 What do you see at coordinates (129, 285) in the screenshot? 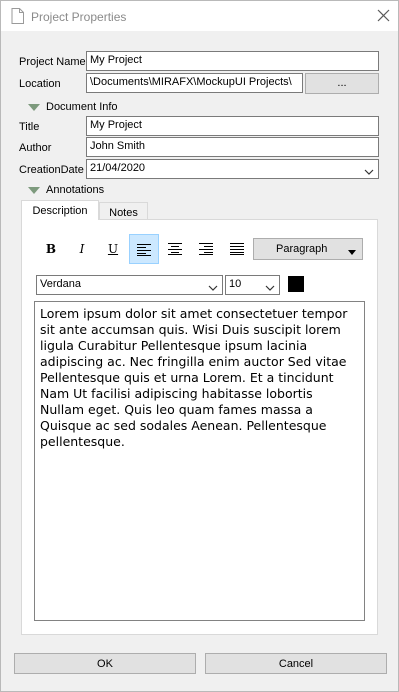
I see `font-family-dropdown: Verdana` at bounding box center [129, 285].